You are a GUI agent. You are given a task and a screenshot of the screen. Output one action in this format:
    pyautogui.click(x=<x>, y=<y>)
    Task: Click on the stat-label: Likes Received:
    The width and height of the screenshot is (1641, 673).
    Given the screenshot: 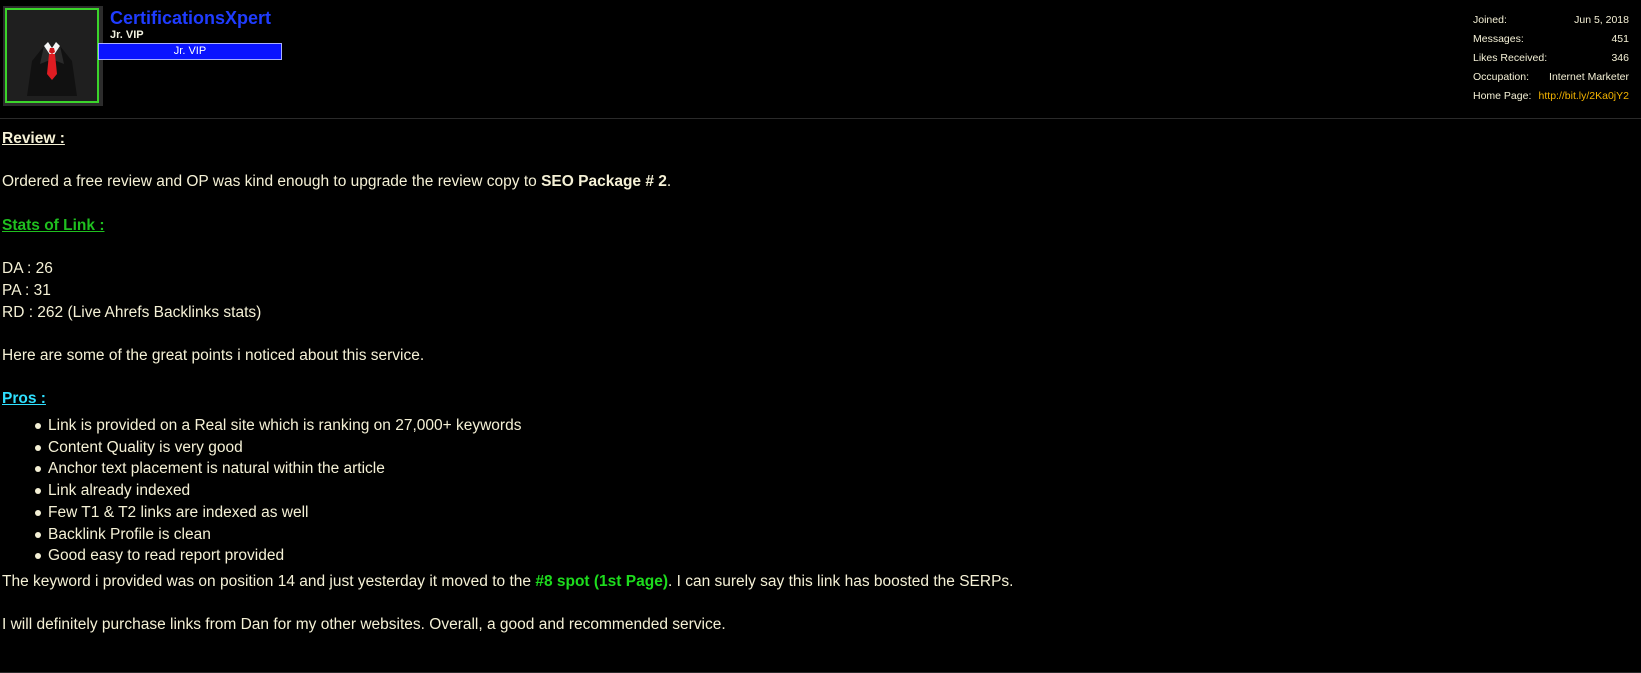 What is the action you would take?
    pyautogui.click(x=1510, y=58)
    